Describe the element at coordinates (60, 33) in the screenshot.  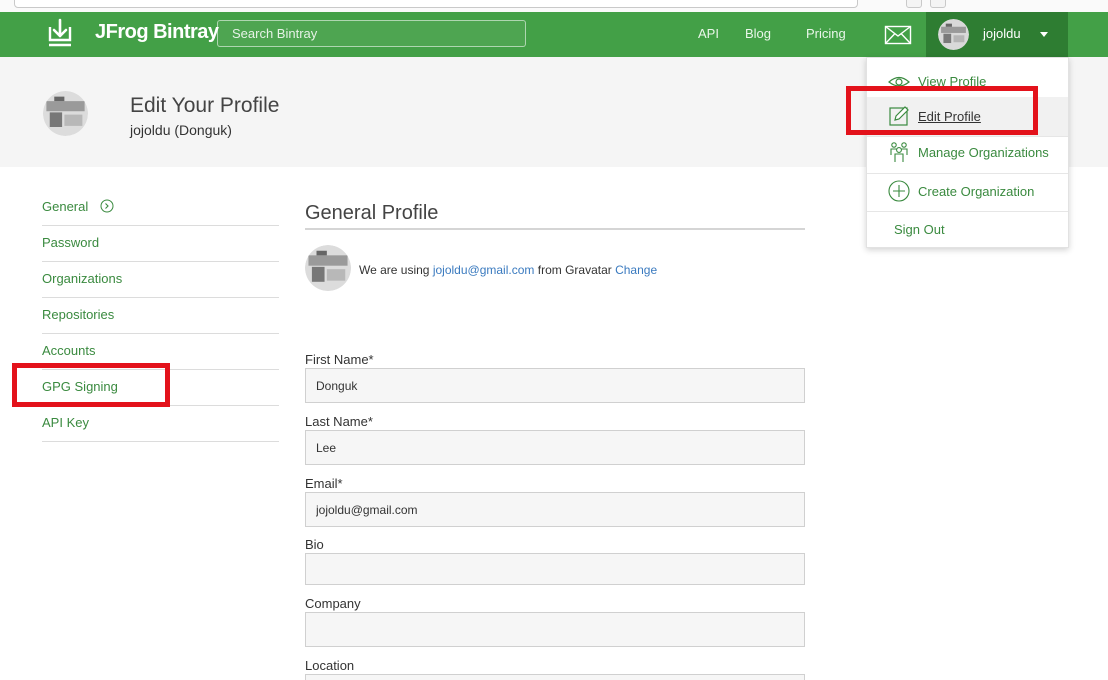
I see `bintray-logo-icon` at that location.